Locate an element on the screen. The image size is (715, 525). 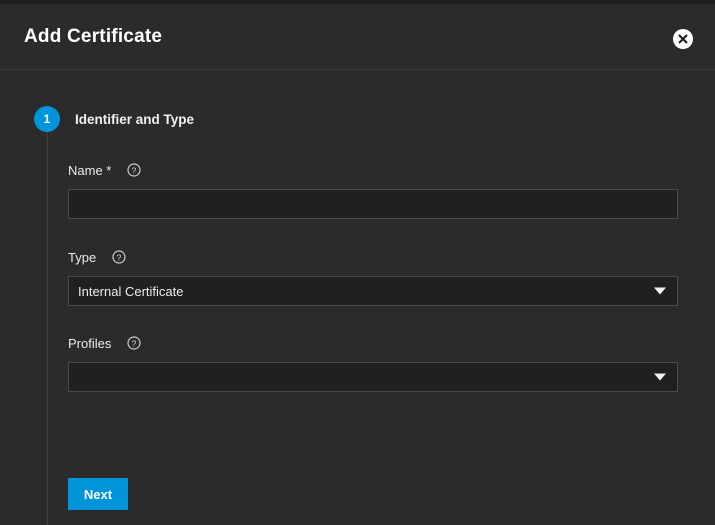
close-icon is located at coordinates (683, 39).